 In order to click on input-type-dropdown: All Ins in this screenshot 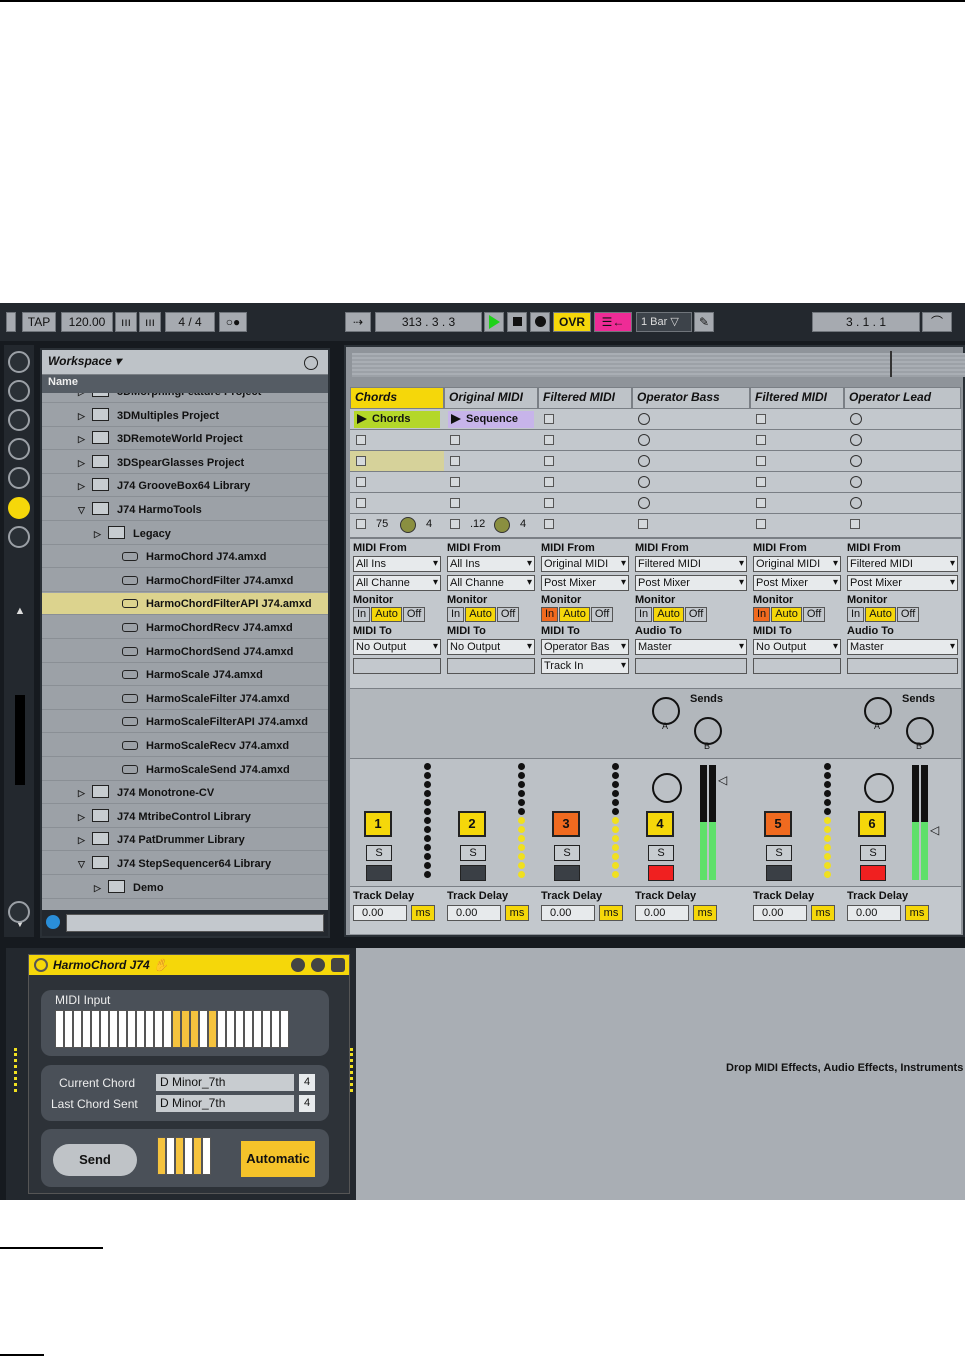, I will do `click(491, 564)`.